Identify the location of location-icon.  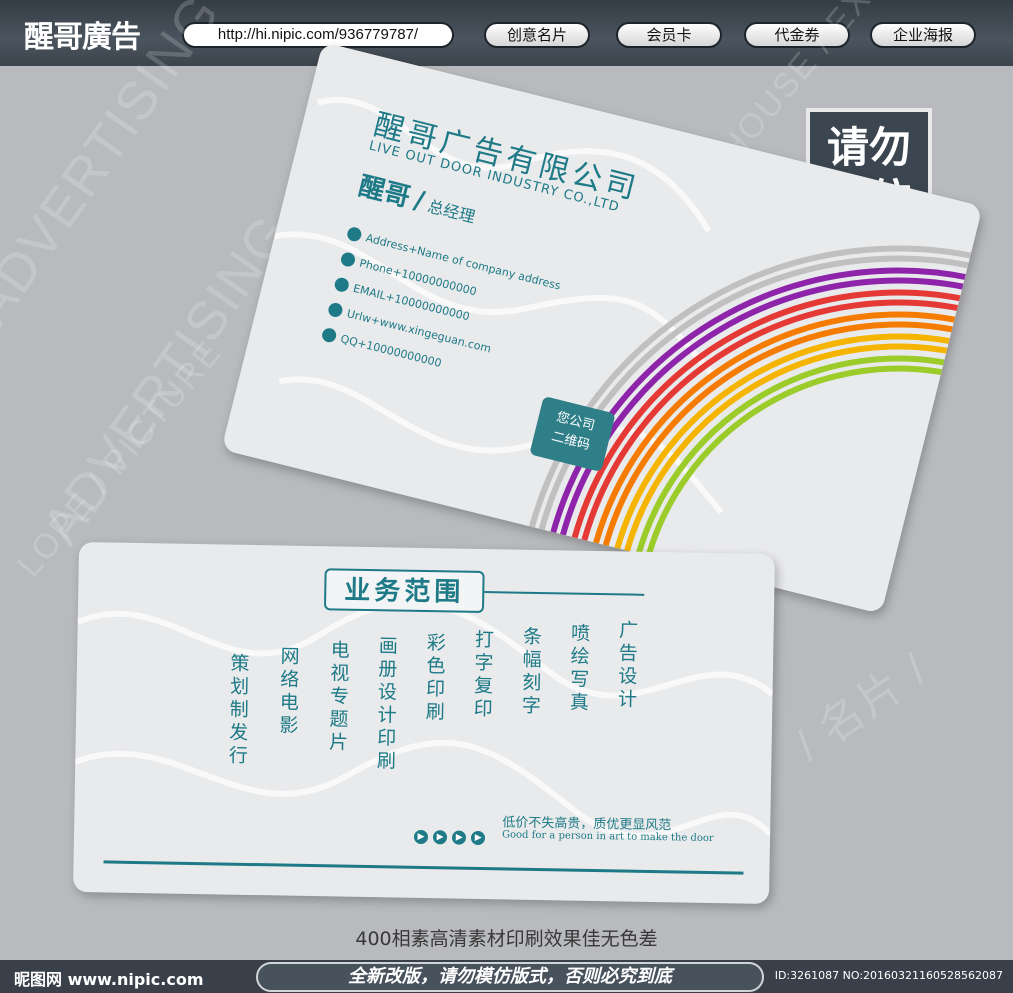
(354, 234).